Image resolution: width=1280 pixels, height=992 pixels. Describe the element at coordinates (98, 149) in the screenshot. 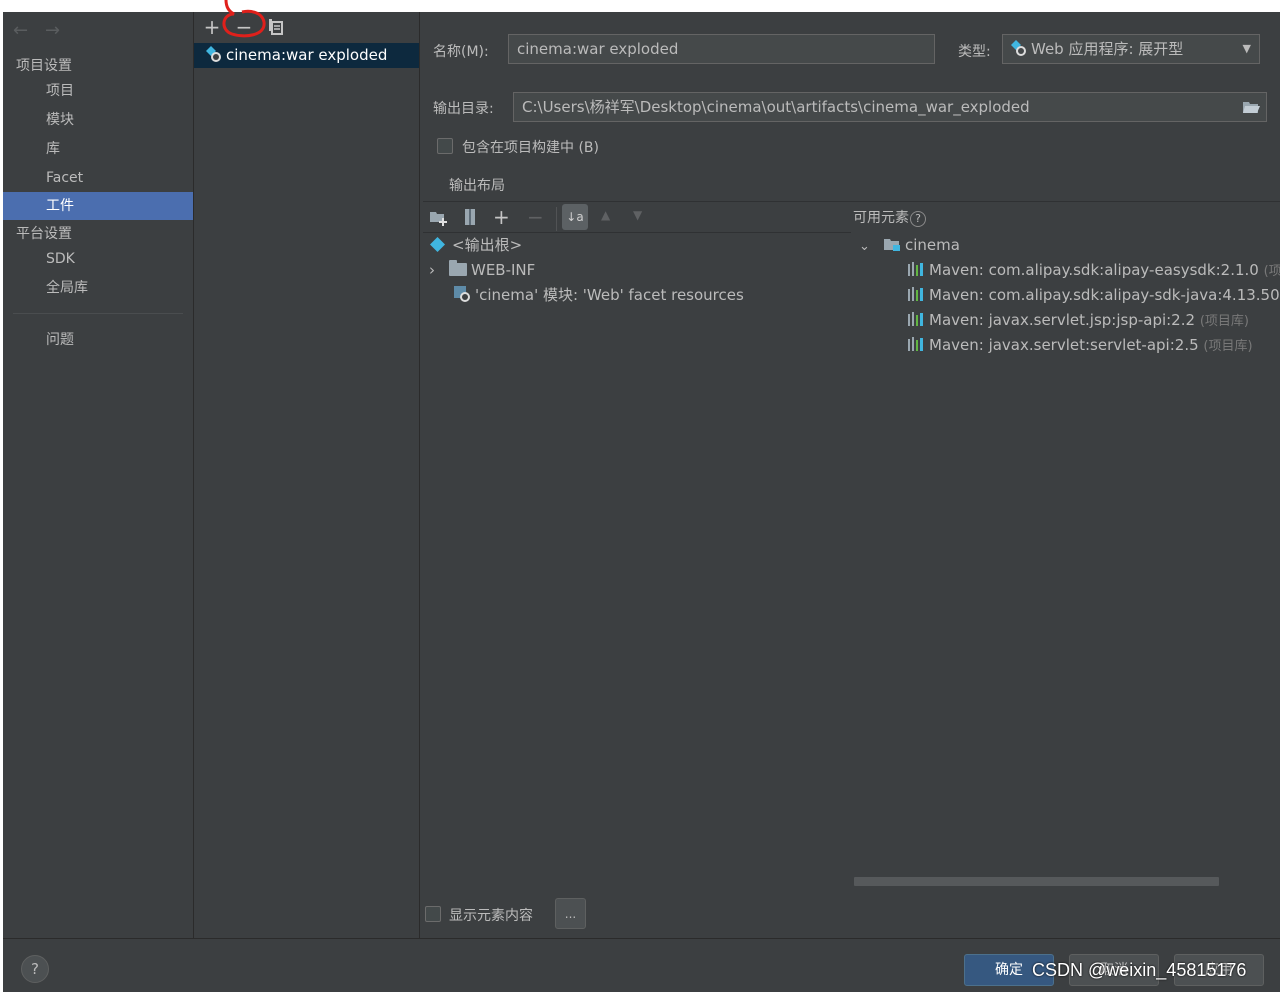

I see `nav-item-libraries: 库` at that location.